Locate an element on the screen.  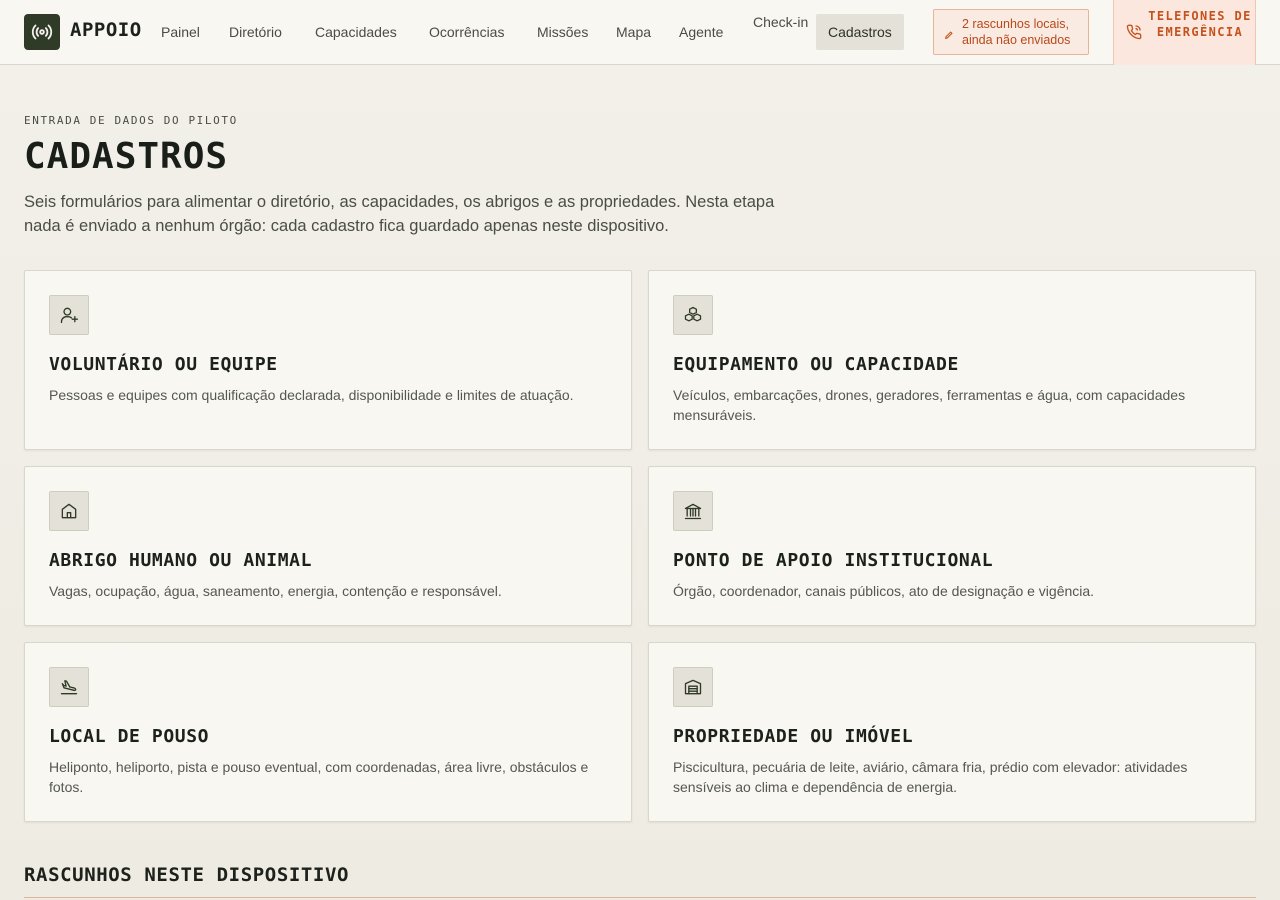
nav-item-mapa: Mapa is located at coordinates (633, 32).